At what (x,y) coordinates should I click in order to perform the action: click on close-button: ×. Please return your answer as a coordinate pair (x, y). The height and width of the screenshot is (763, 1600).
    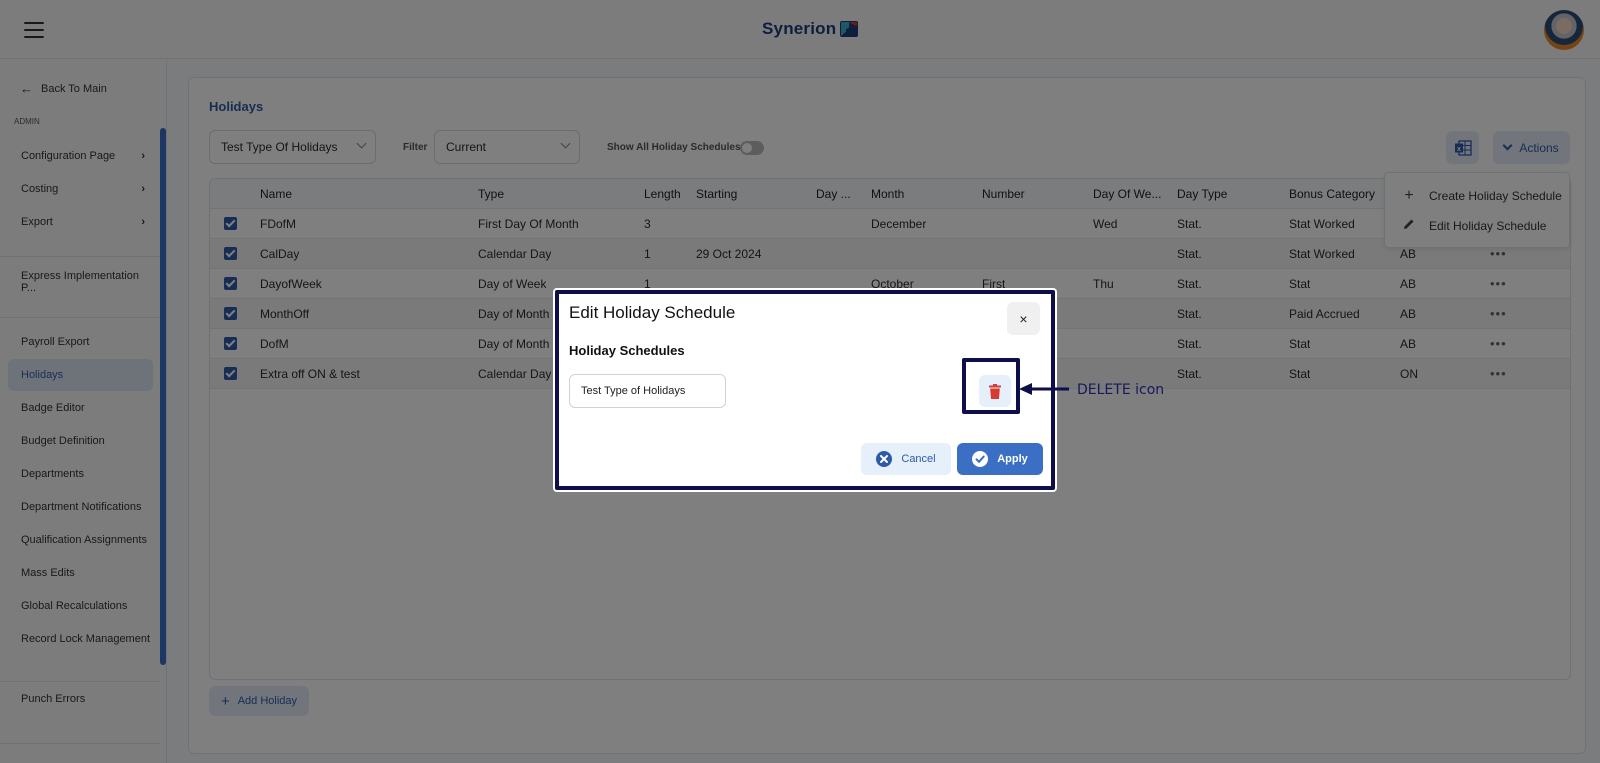
    Looking at the image, I should click on (1023, 318).